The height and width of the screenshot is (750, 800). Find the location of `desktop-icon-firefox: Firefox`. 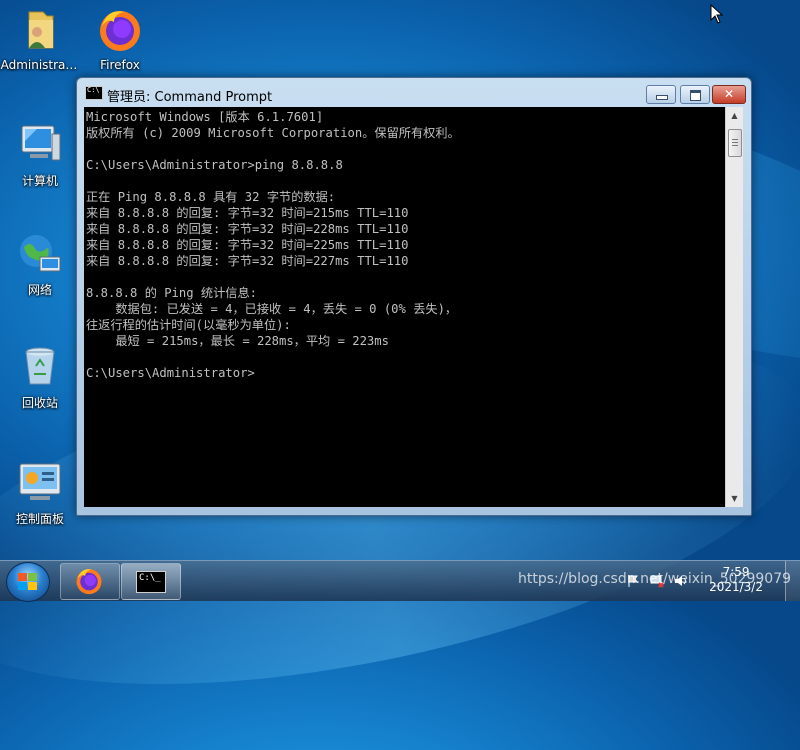

desktop-icon-firefox: Firefox is located at coordinates (120, 39).